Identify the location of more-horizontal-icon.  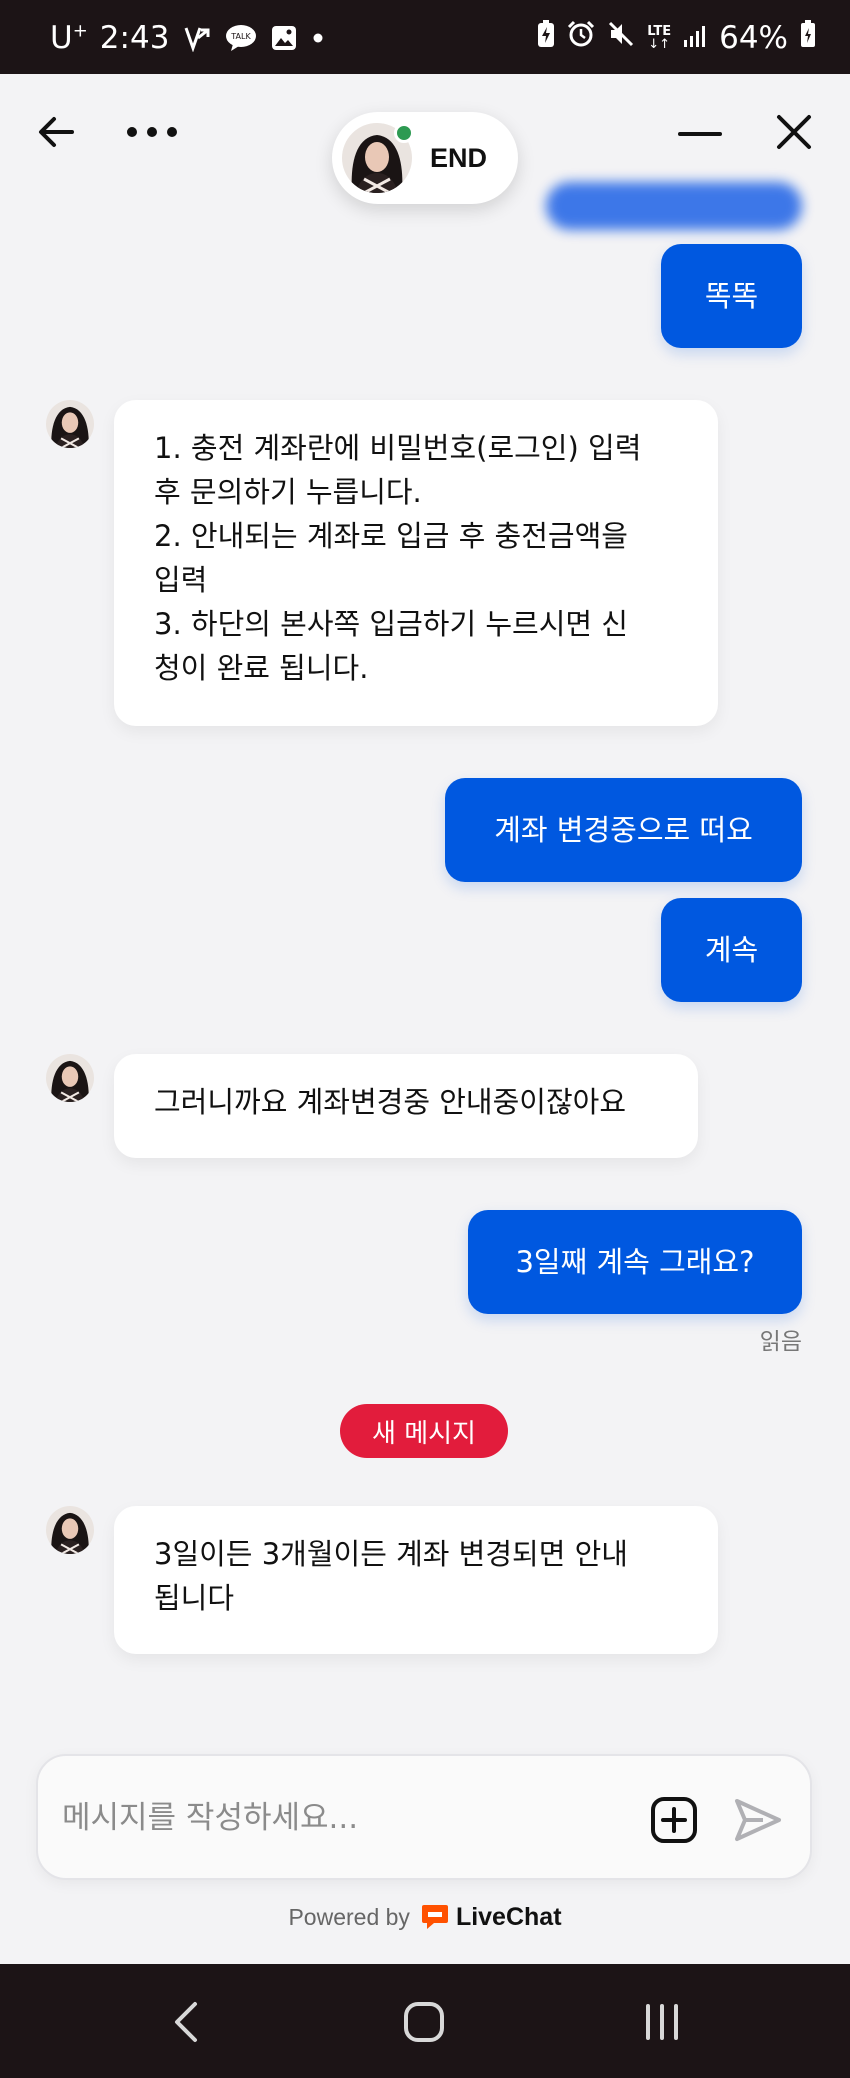
(152, 132).